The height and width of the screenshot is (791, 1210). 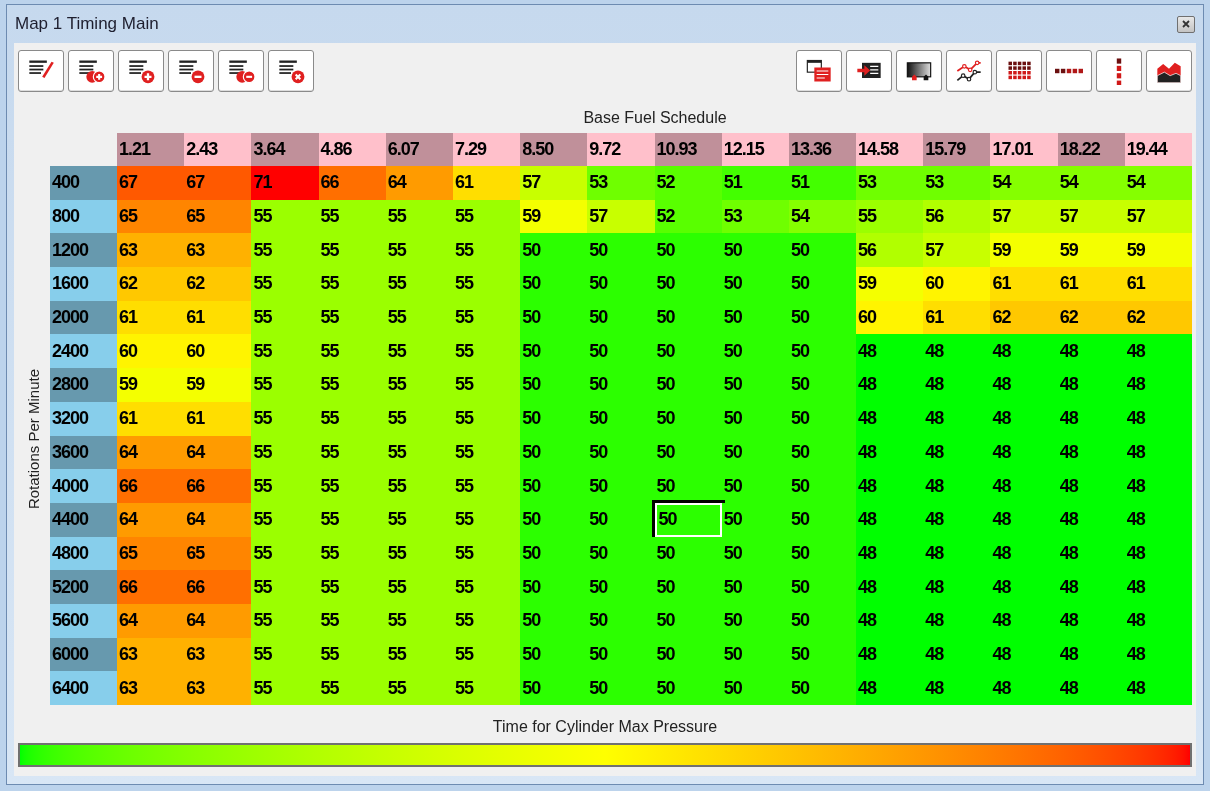 What do you see at coordinates (151, 183) in the screenshot?
I see `table-cell: 67` at bounding box center [151, 183].